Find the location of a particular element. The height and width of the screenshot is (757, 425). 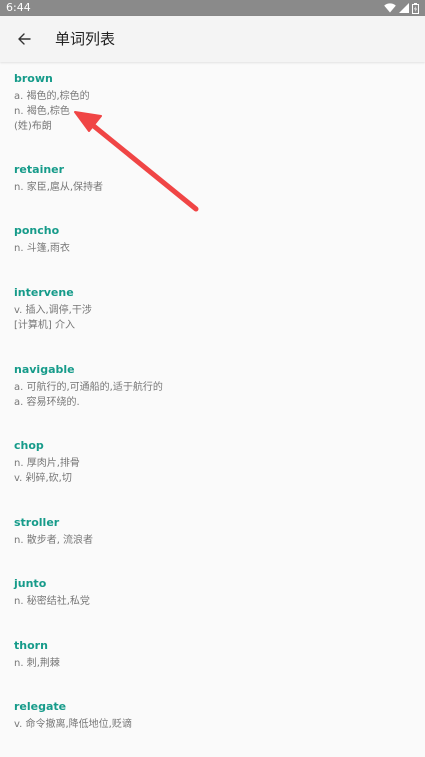

status-icons is located at coordinates (401, 8).